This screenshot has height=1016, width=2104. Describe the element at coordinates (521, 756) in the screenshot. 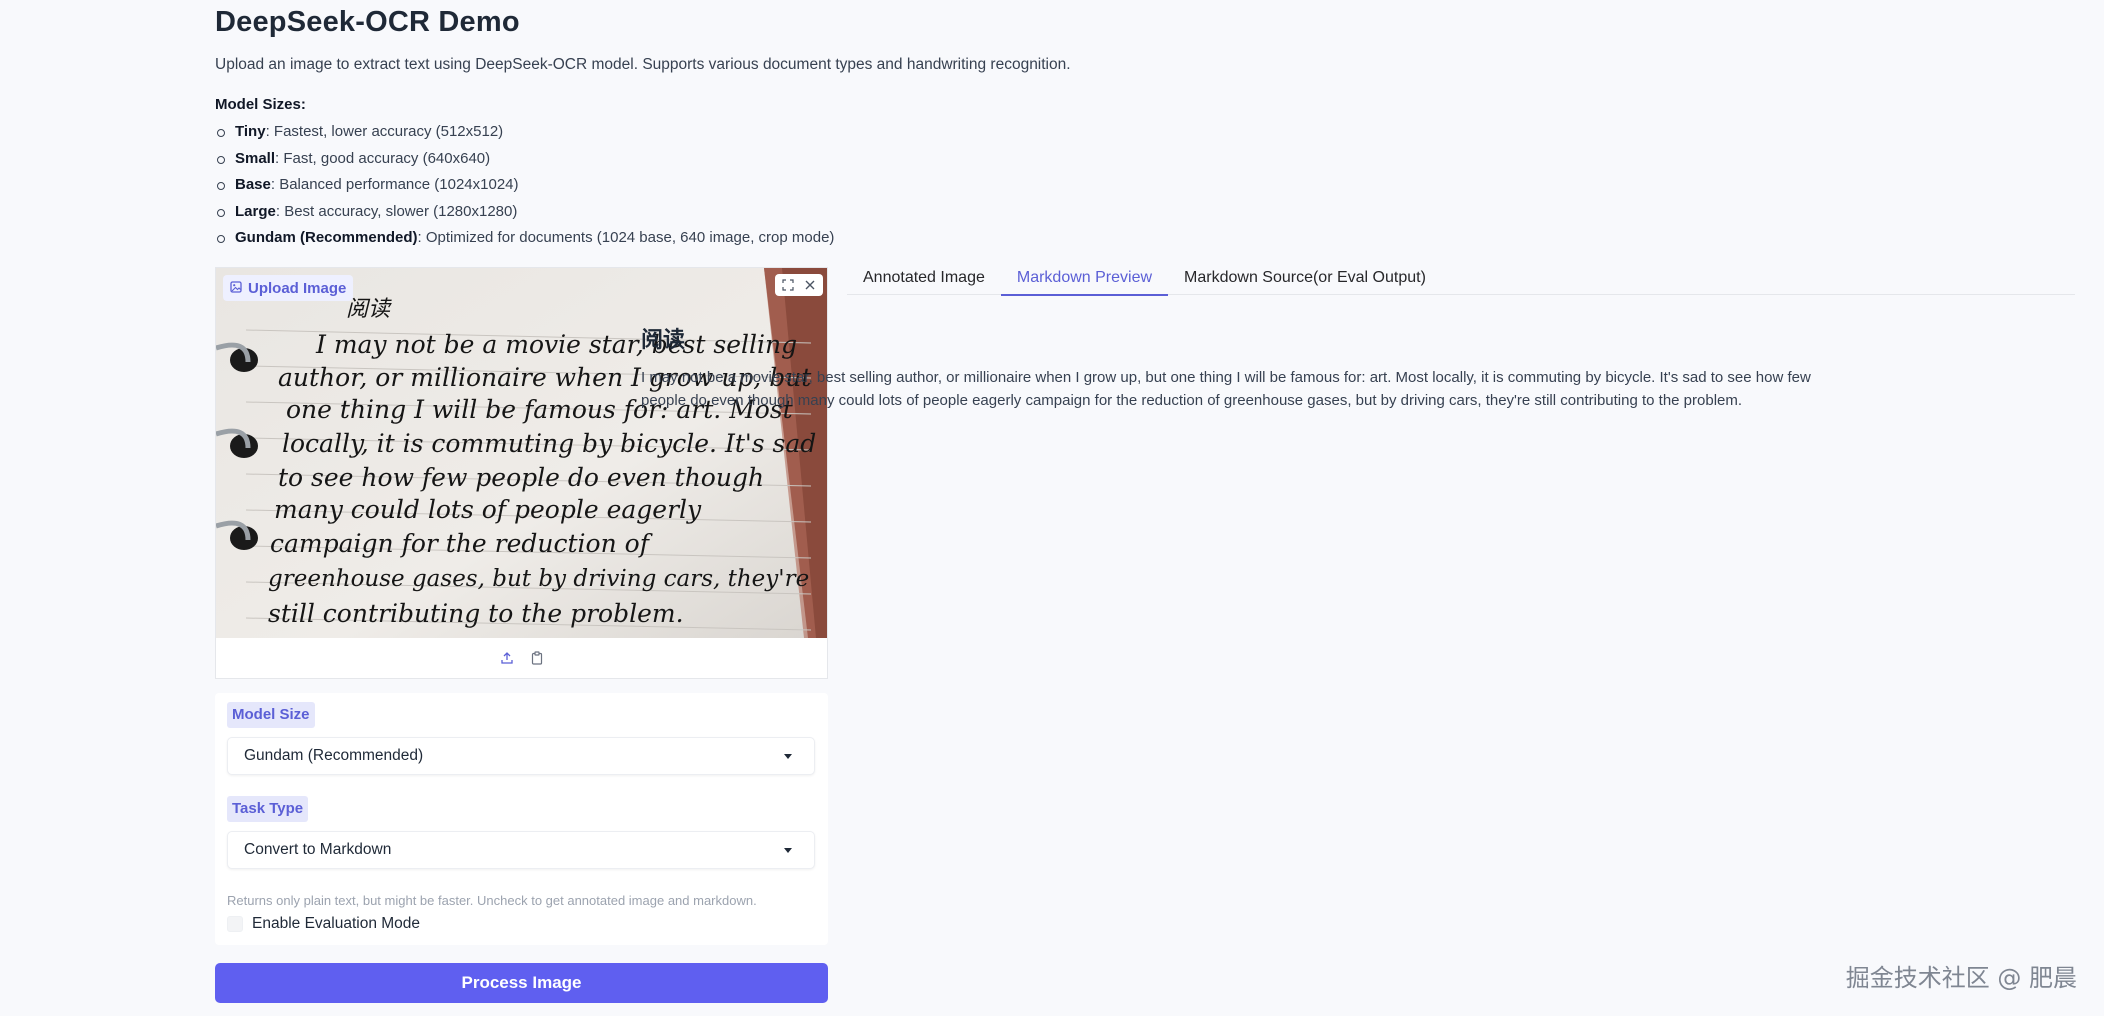

I see `model-size-select: Gundam (Recommended)` at that location.